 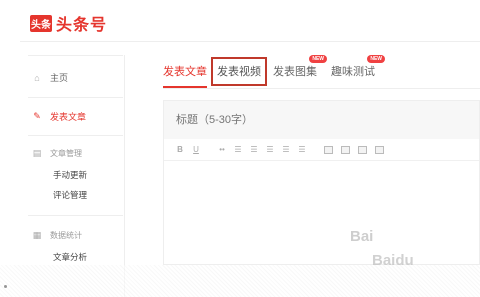 I want to click on document-icon: ▤, so click(x=37, y=153).